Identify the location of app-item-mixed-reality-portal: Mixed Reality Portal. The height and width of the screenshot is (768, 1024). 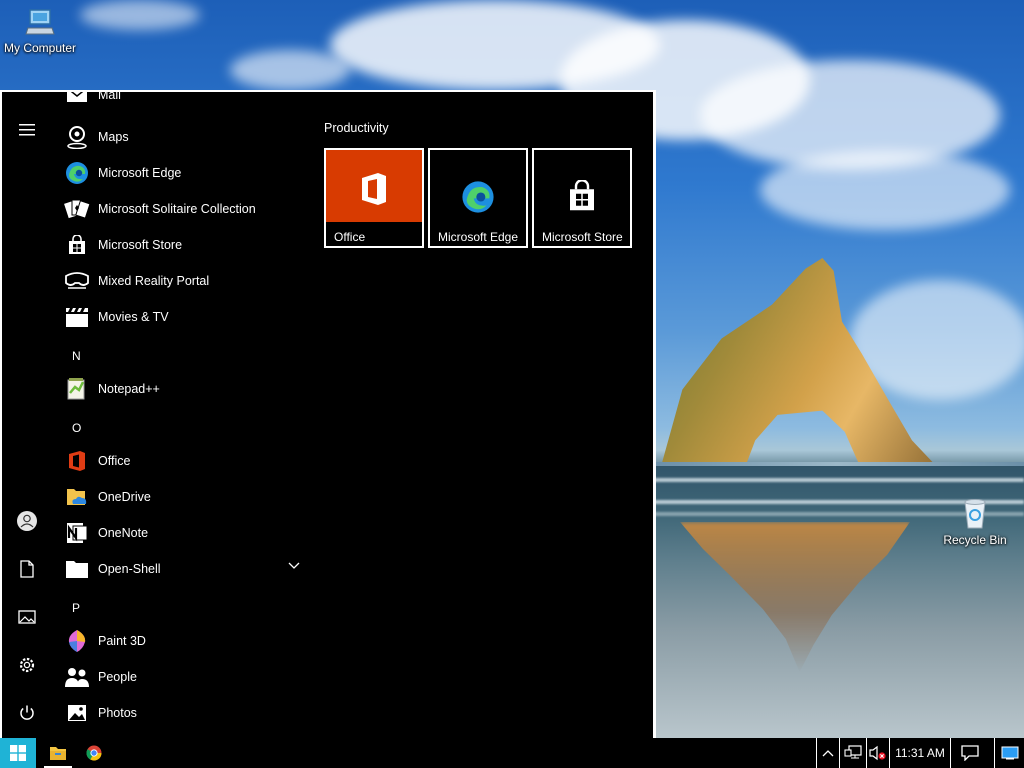
(179, 281).